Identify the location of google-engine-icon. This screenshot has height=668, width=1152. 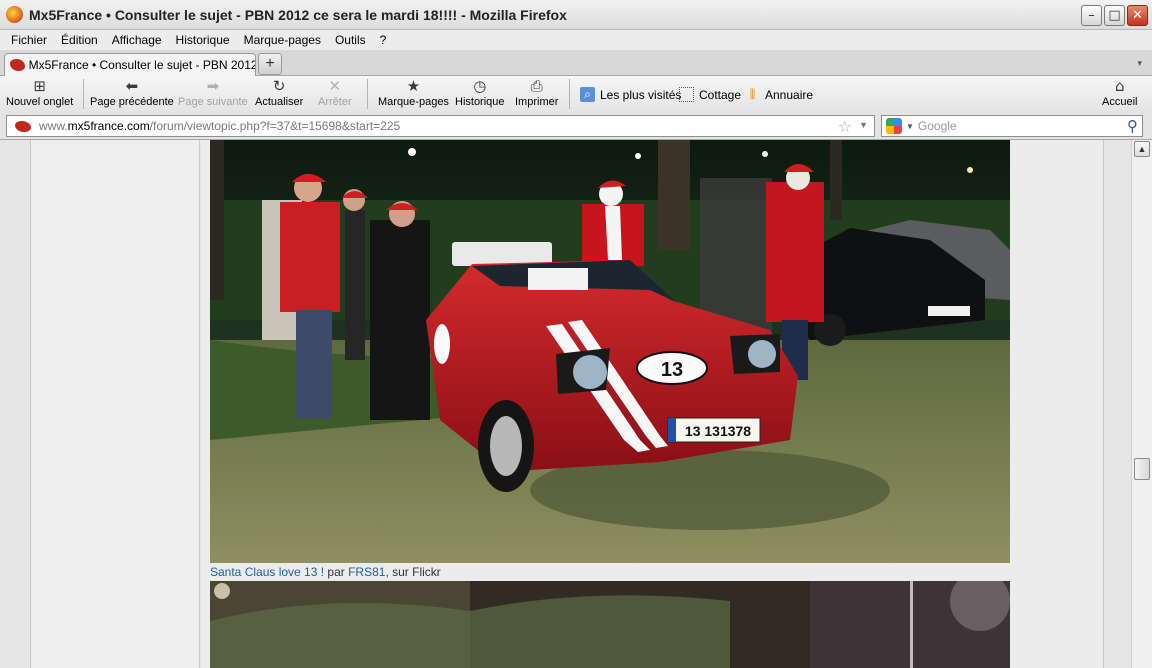
(894, 126).